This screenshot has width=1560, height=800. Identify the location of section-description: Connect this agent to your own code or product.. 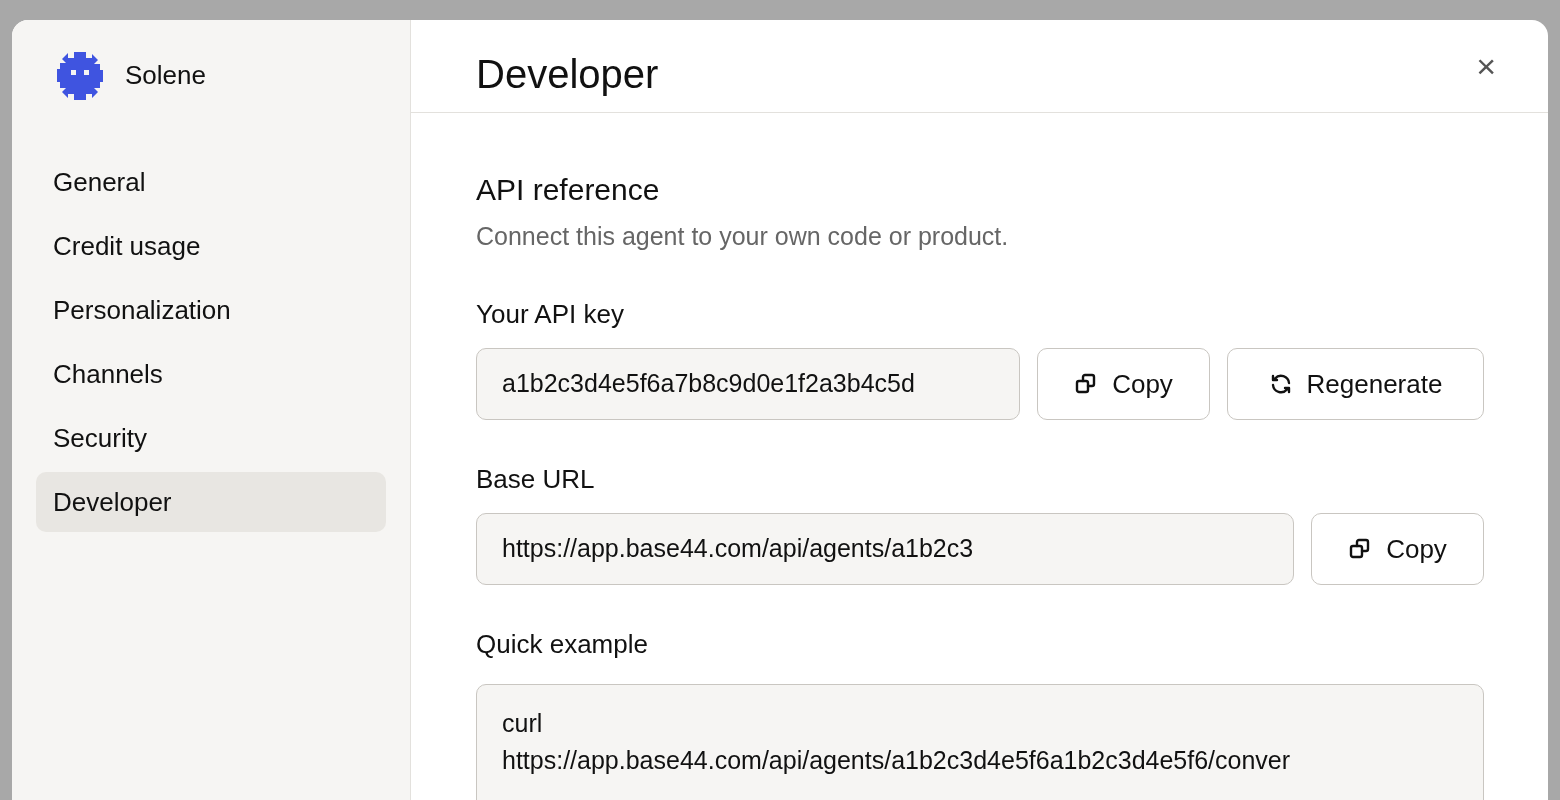
(743, 236).